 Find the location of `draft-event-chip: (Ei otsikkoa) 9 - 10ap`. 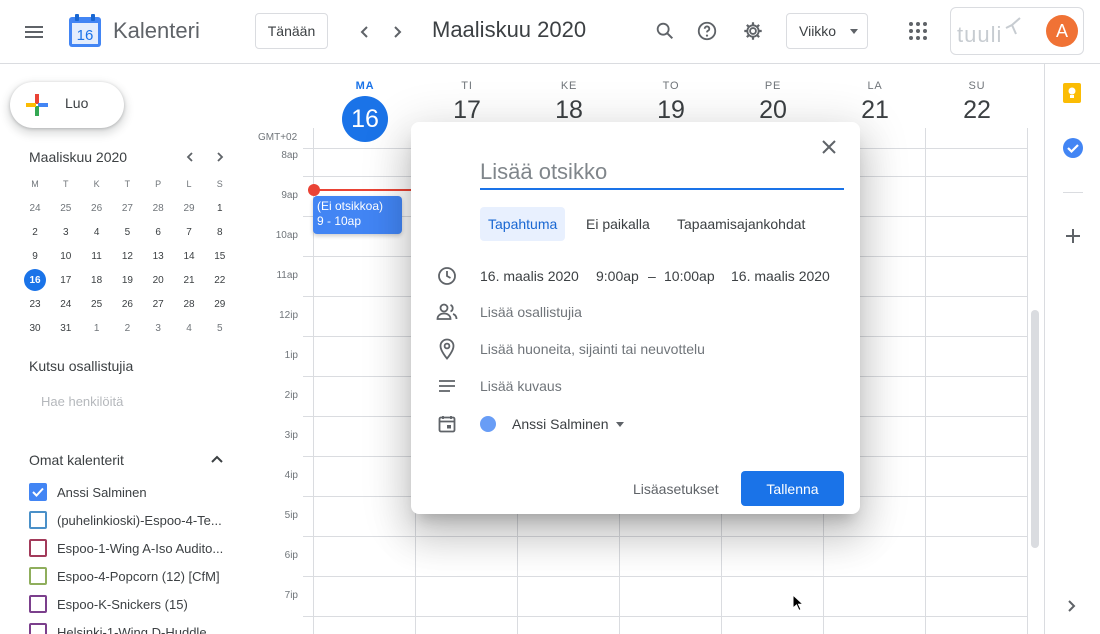

draft-event-chip: (Ei otsikkoa) 9 - 10ap is located at coordinates (357, 215).